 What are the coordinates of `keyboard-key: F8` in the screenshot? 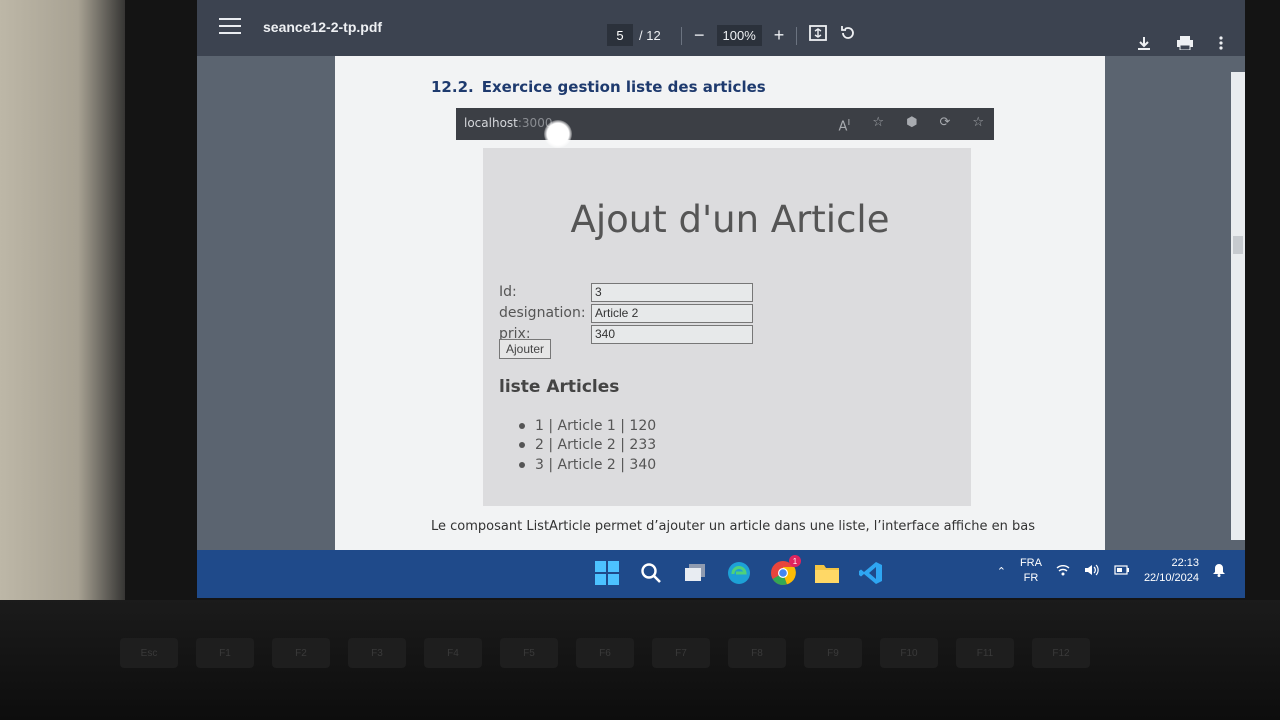 It's located at (757, 653).